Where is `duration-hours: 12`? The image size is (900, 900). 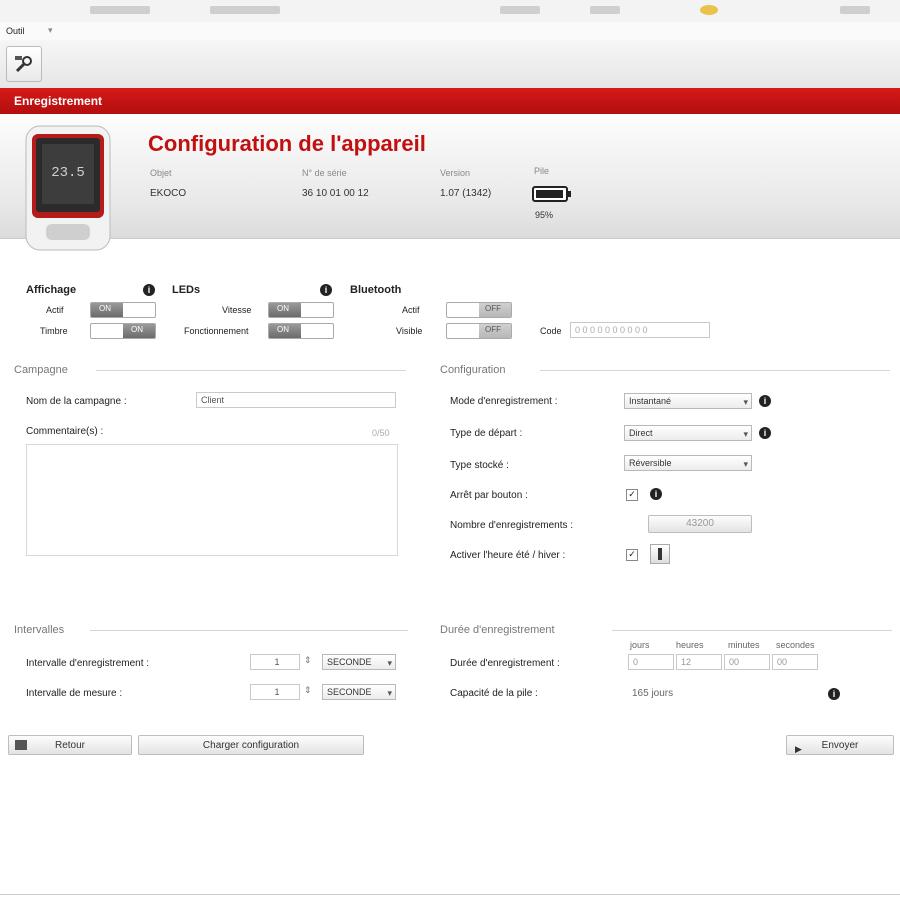 duration-hours: 12 is located at coordinates (699, 662).